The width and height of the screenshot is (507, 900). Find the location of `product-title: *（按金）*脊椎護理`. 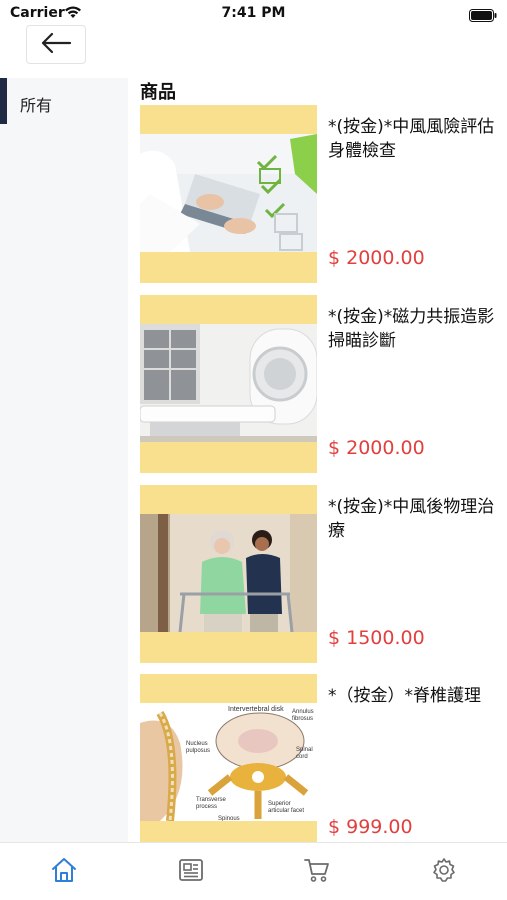

product-title: *（按金）*脊椎護理 is located at coordinates (404, 696).